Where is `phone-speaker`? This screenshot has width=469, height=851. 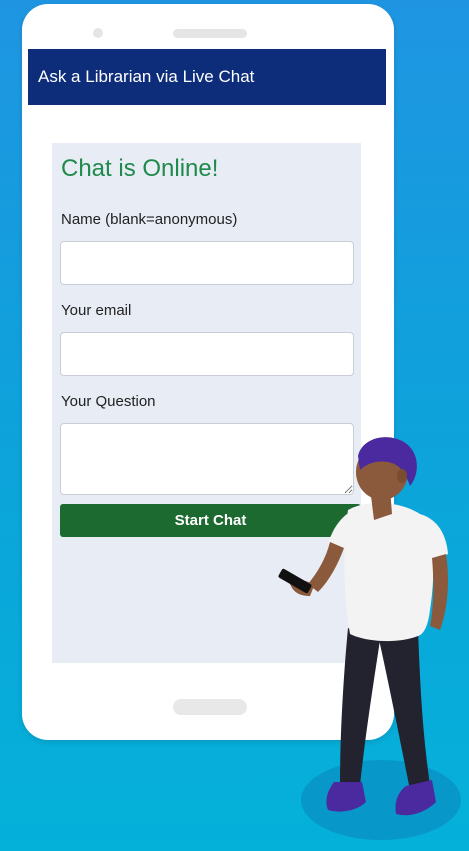
phone-speaker is located at coordinates (210, 33).